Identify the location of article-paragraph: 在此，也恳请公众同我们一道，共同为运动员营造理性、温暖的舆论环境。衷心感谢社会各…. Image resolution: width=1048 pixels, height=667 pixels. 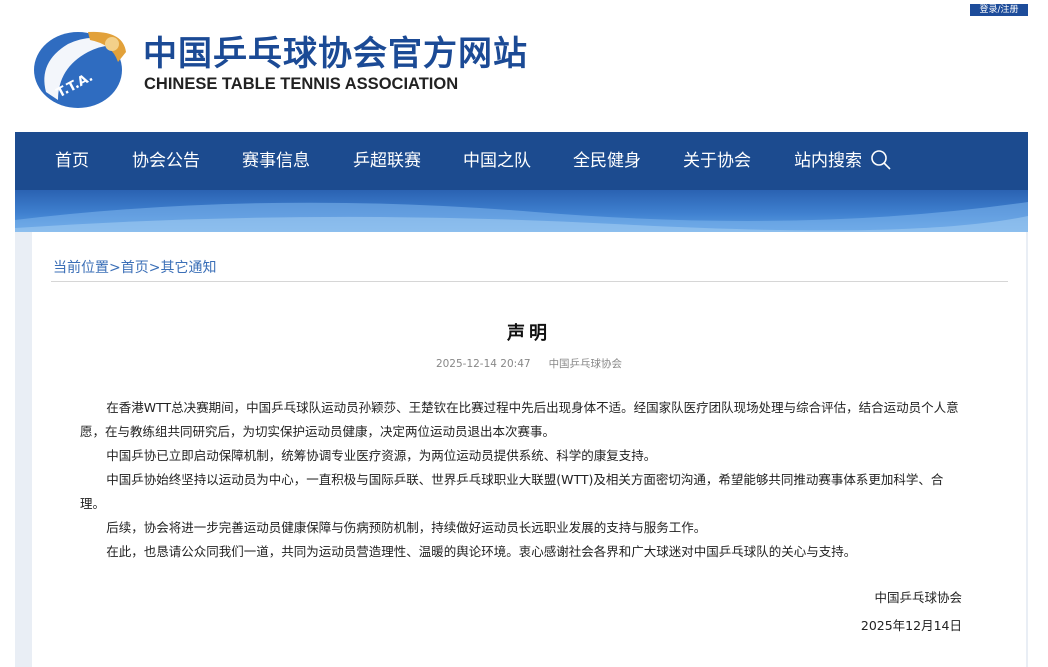
(481, 551).